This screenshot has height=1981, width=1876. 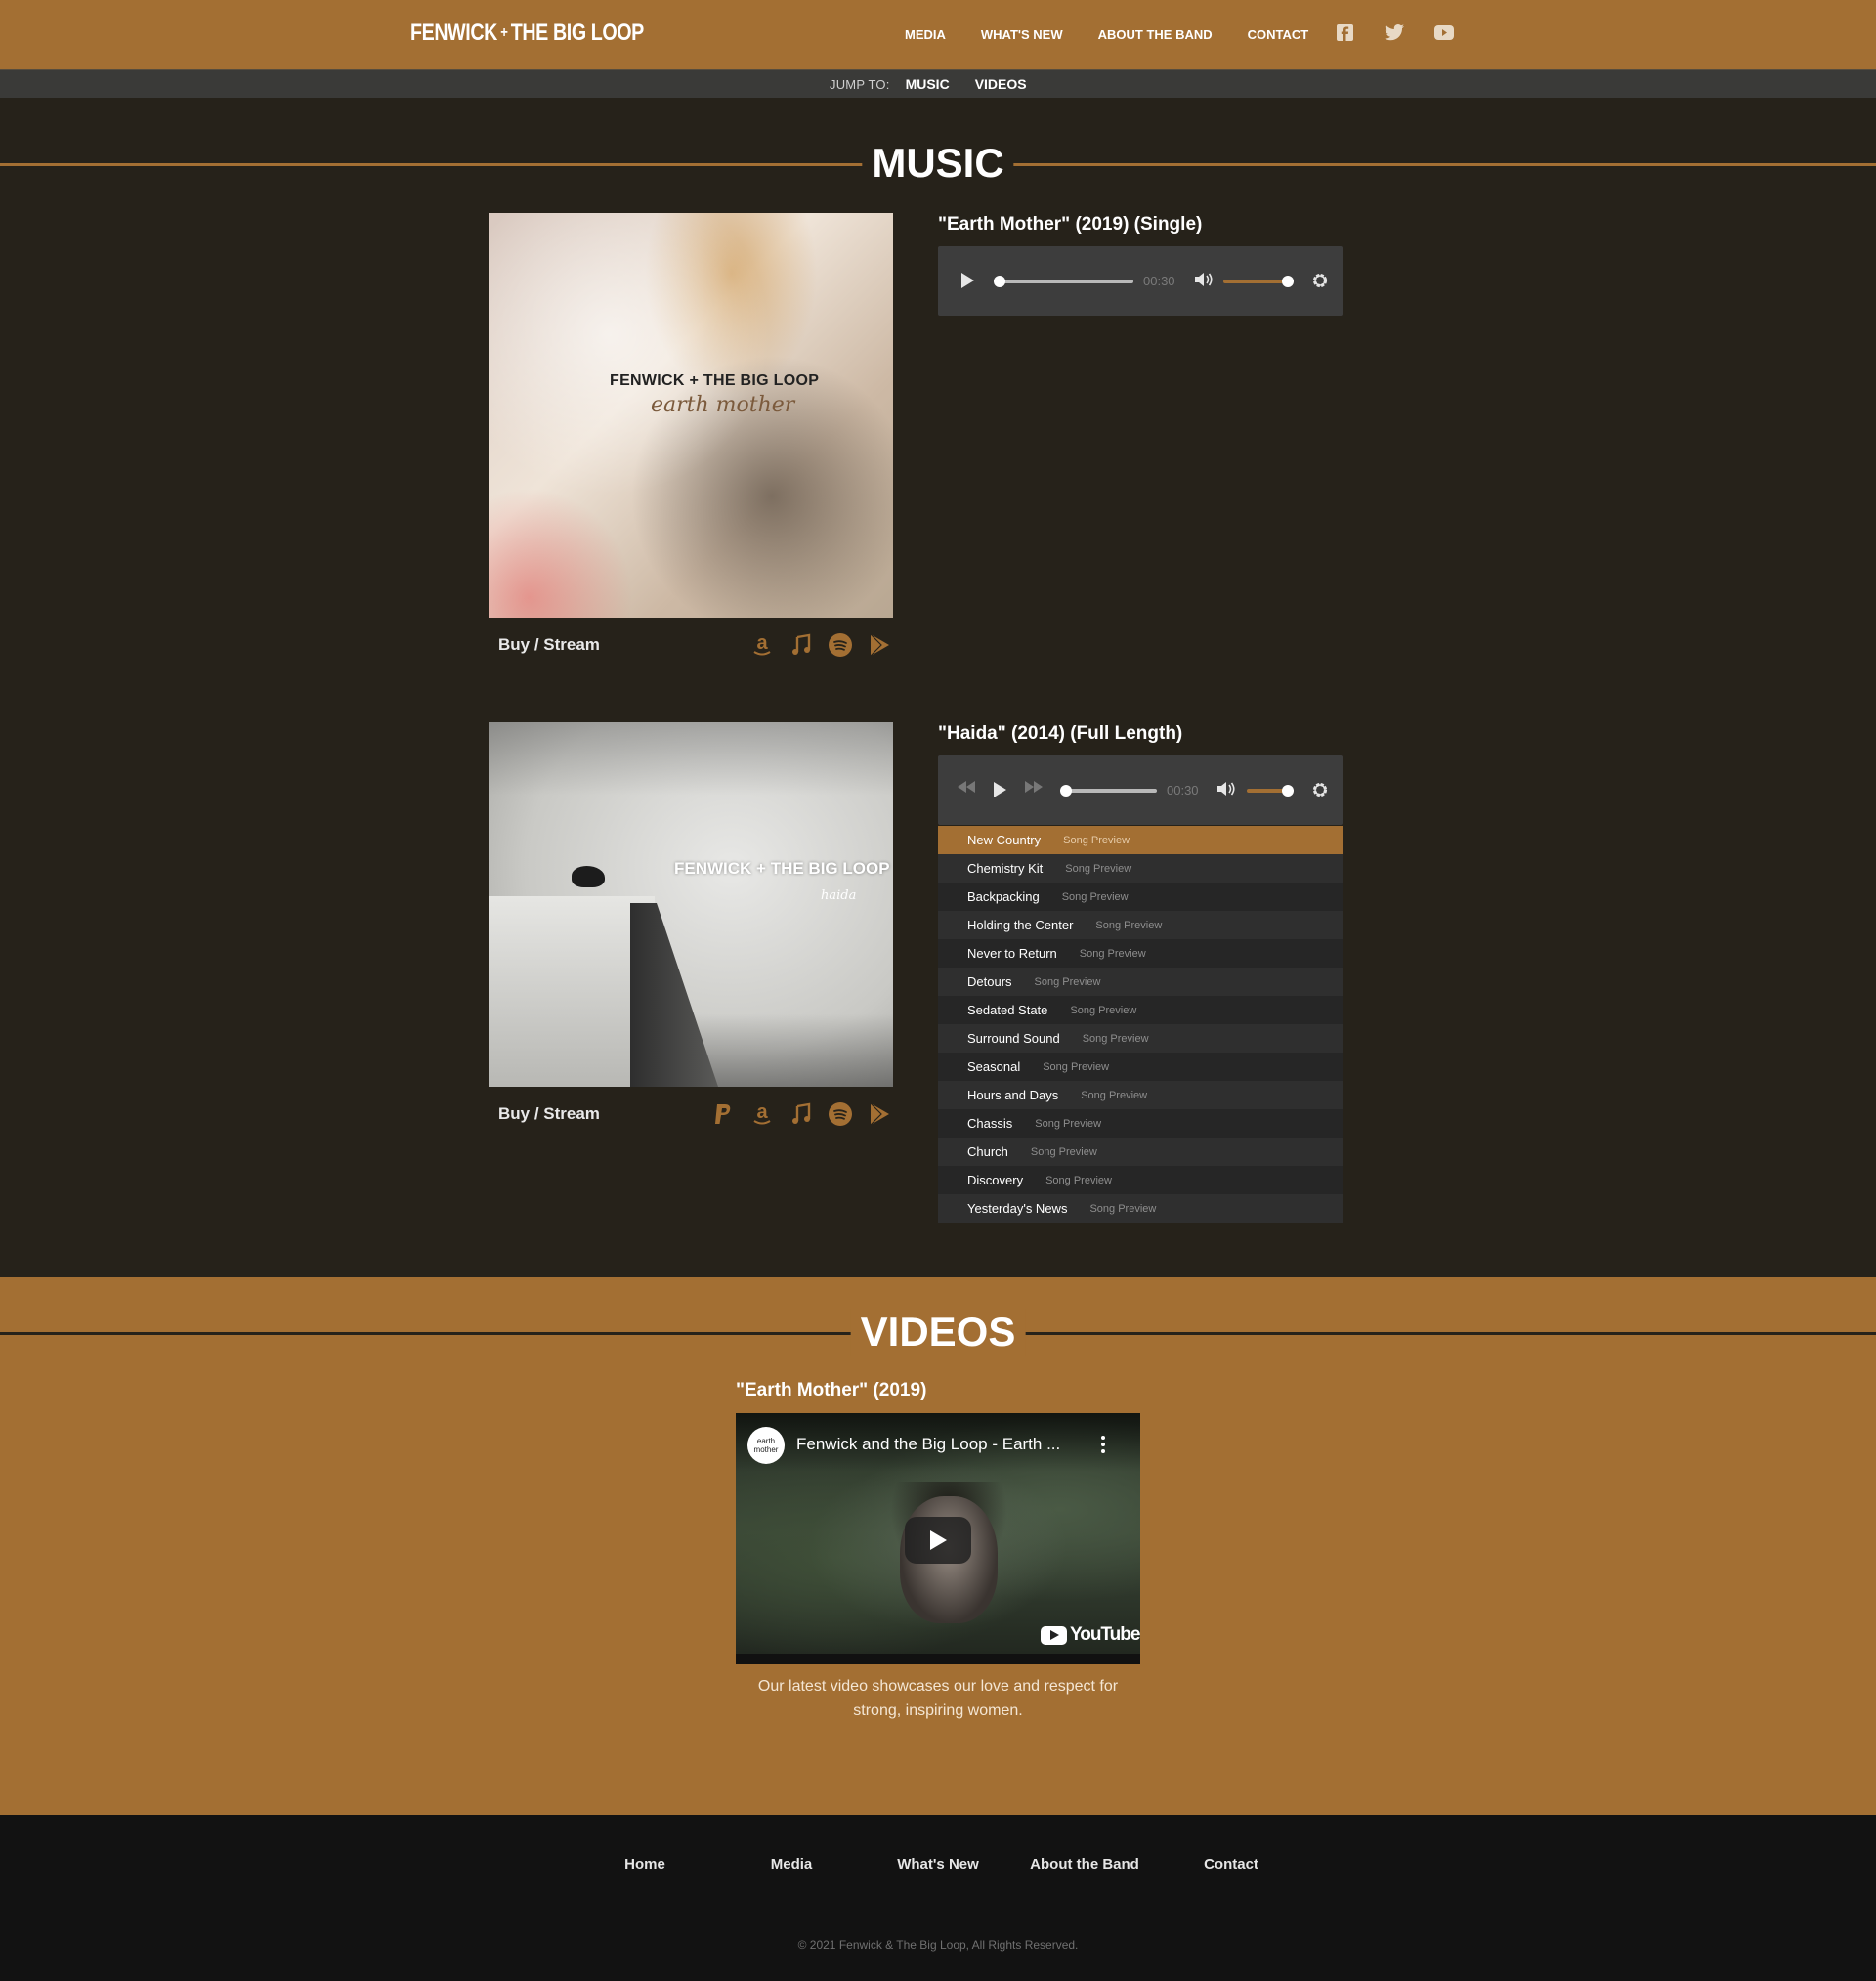 What do you see at coordinates (938, 1864) in the screenshot?
I see `footer-link-whats-new: What's New` at bounding box center [938, 1864].